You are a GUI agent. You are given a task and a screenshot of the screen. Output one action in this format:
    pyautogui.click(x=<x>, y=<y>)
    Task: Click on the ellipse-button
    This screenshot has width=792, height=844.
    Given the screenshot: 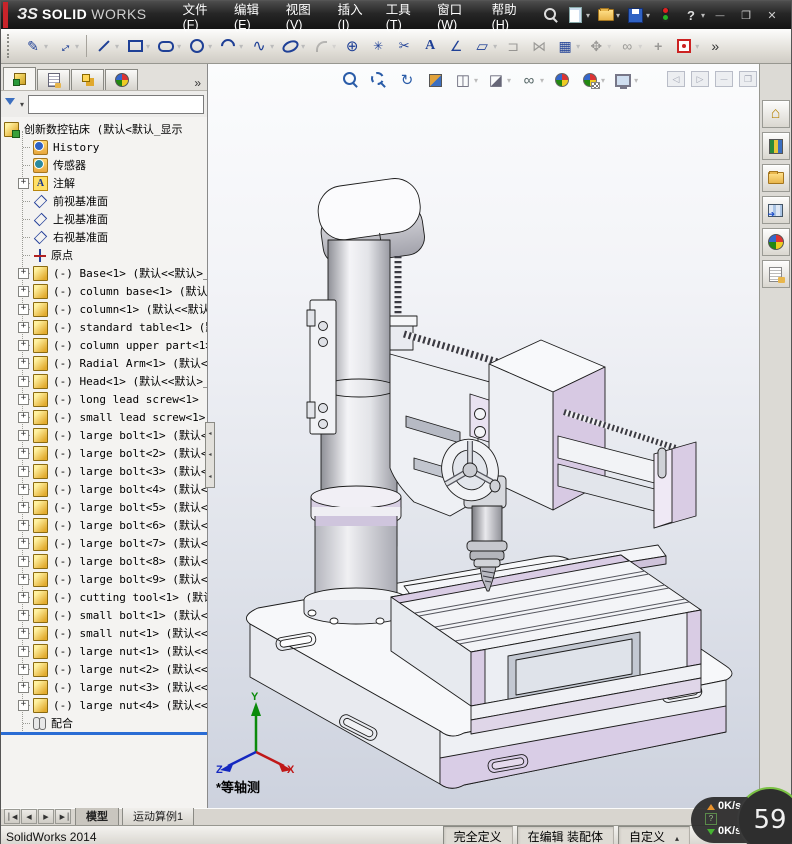 What is the action you would take?
    pyautogui.click(x=292, y=46)
    